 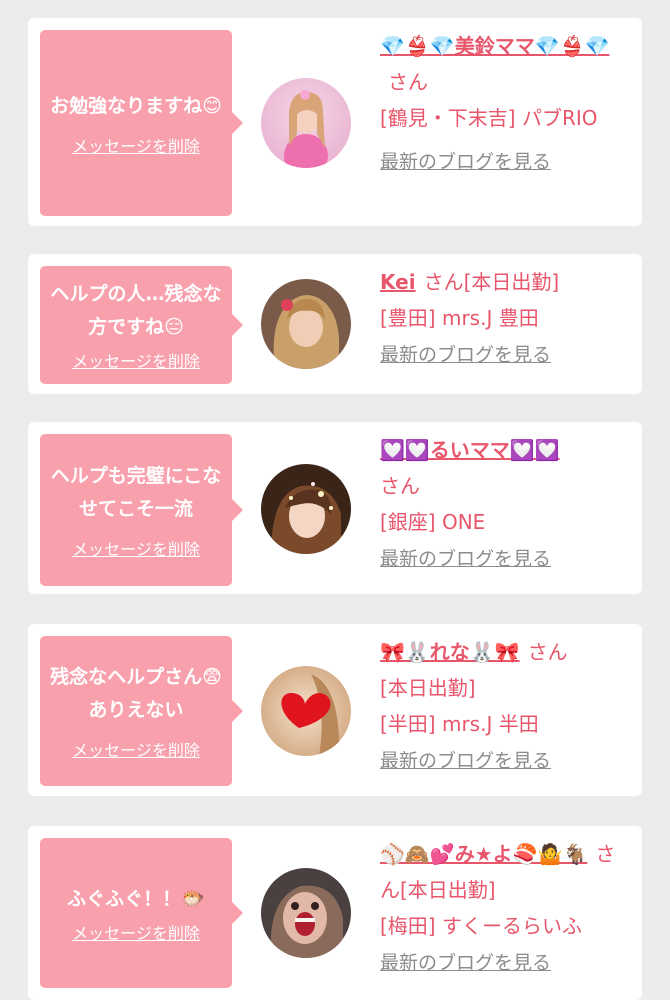 What do you see at coordinates (505, 908) in the screenshot?
I see `sender-info: ⚾🙈💕み★よ🍣🤷🐐 さん[本日出勤] [梅田] すくーるらいふ 最新のブログを見る` at bounding box center [505, 908].